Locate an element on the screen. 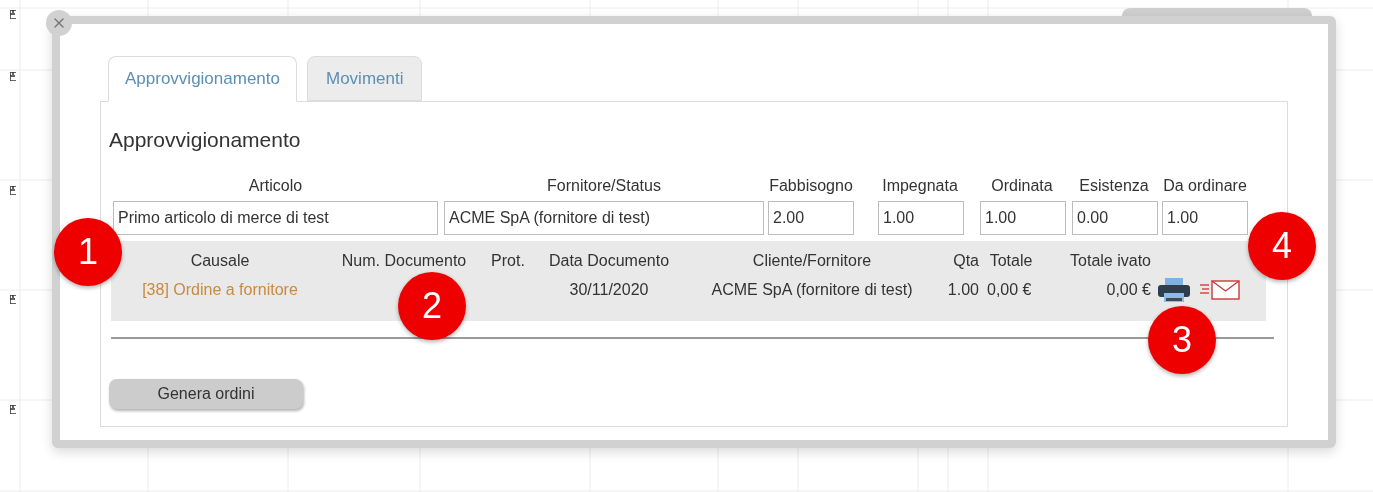 The width and height of the screenshot is (1373, 492). column-header: Totale ivato is located at coordinates (1110, 260).